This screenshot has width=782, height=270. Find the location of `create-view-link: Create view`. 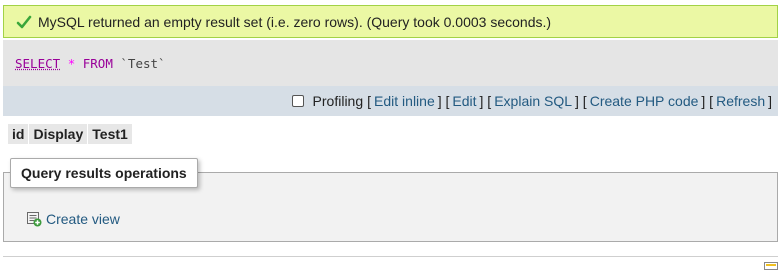

create-view-link: Create view is located at coordinates (83, 219).